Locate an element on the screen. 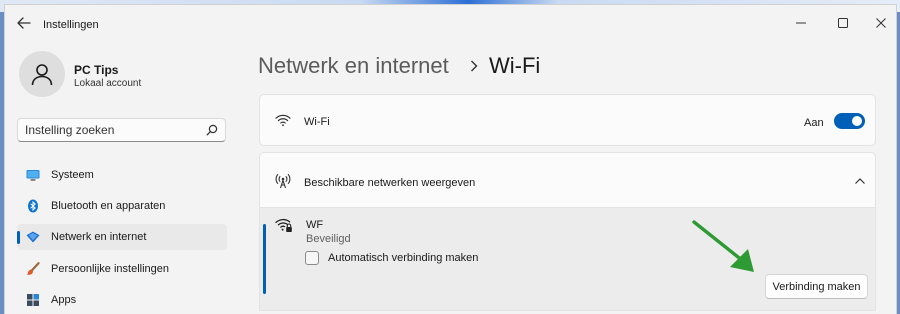 This screenshot has width=900, height=314. user-name: PC Tips is located at coordinates (96, 70).